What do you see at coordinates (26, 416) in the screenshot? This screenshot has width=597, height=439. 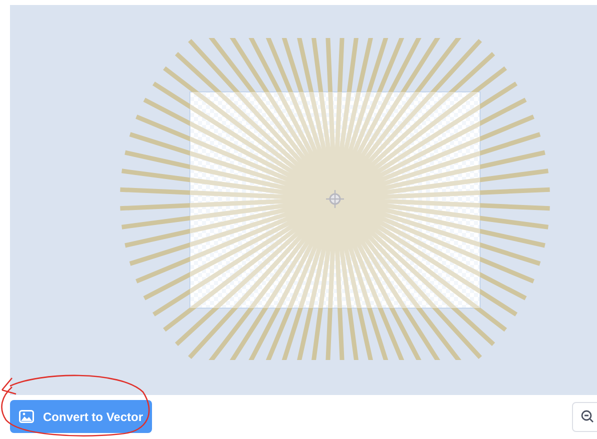 I see `image-icon` at bounding box center [26, 416].